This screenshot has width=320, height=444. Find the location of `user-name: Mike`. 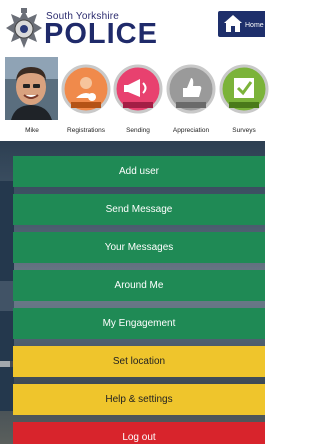

user-name: Mike is located at coordinates (32, 130).